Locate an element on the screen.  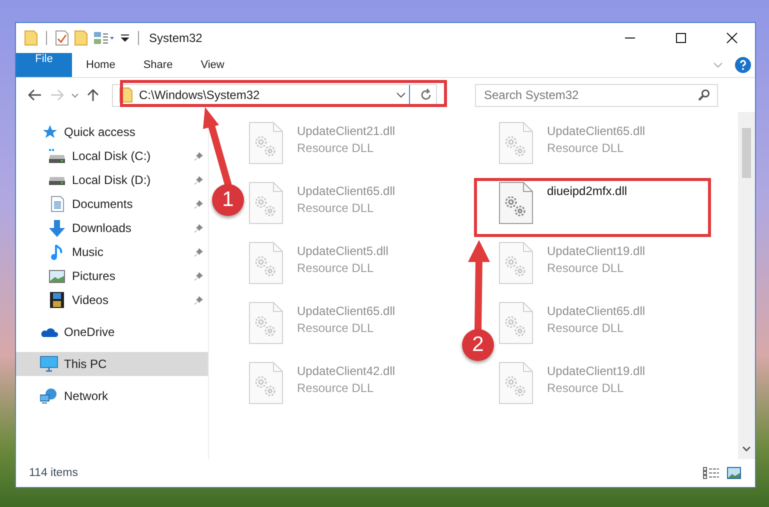
nav-item: Quick access is located at coordinates (112, 132).